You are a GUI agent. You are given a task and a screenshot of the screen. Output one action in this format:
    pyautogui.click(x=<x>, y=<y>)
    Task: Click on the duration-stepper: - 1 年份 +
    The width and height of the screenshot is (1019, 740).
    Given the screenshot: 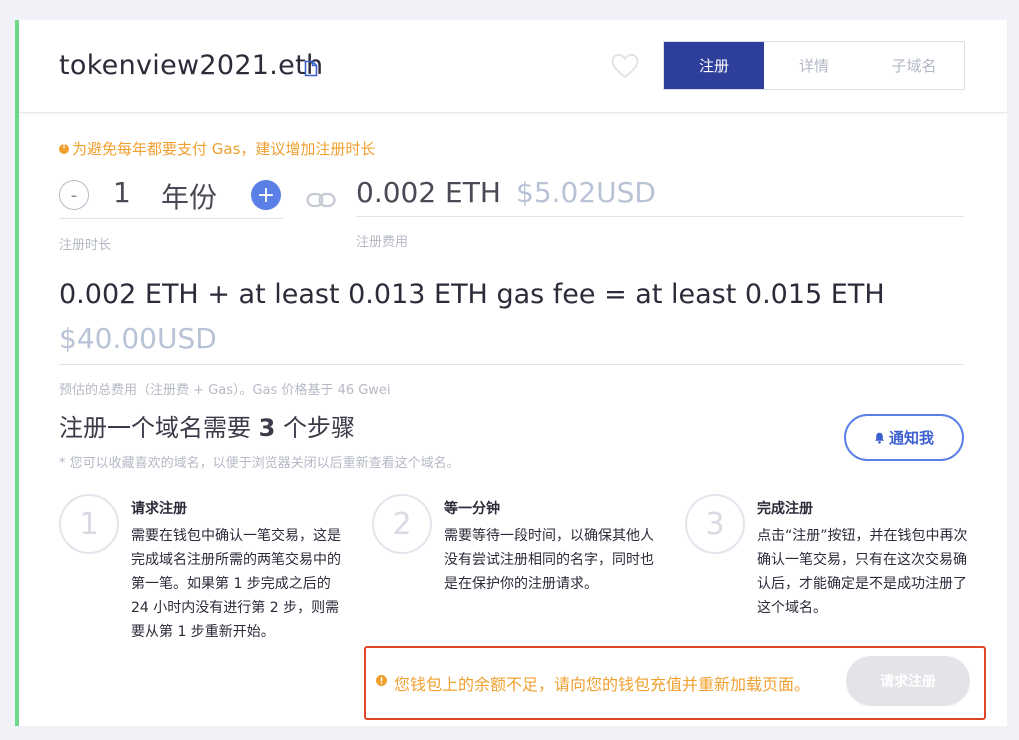 What is the action you would take?
    pyautogui.click(x=171, y=194)
    